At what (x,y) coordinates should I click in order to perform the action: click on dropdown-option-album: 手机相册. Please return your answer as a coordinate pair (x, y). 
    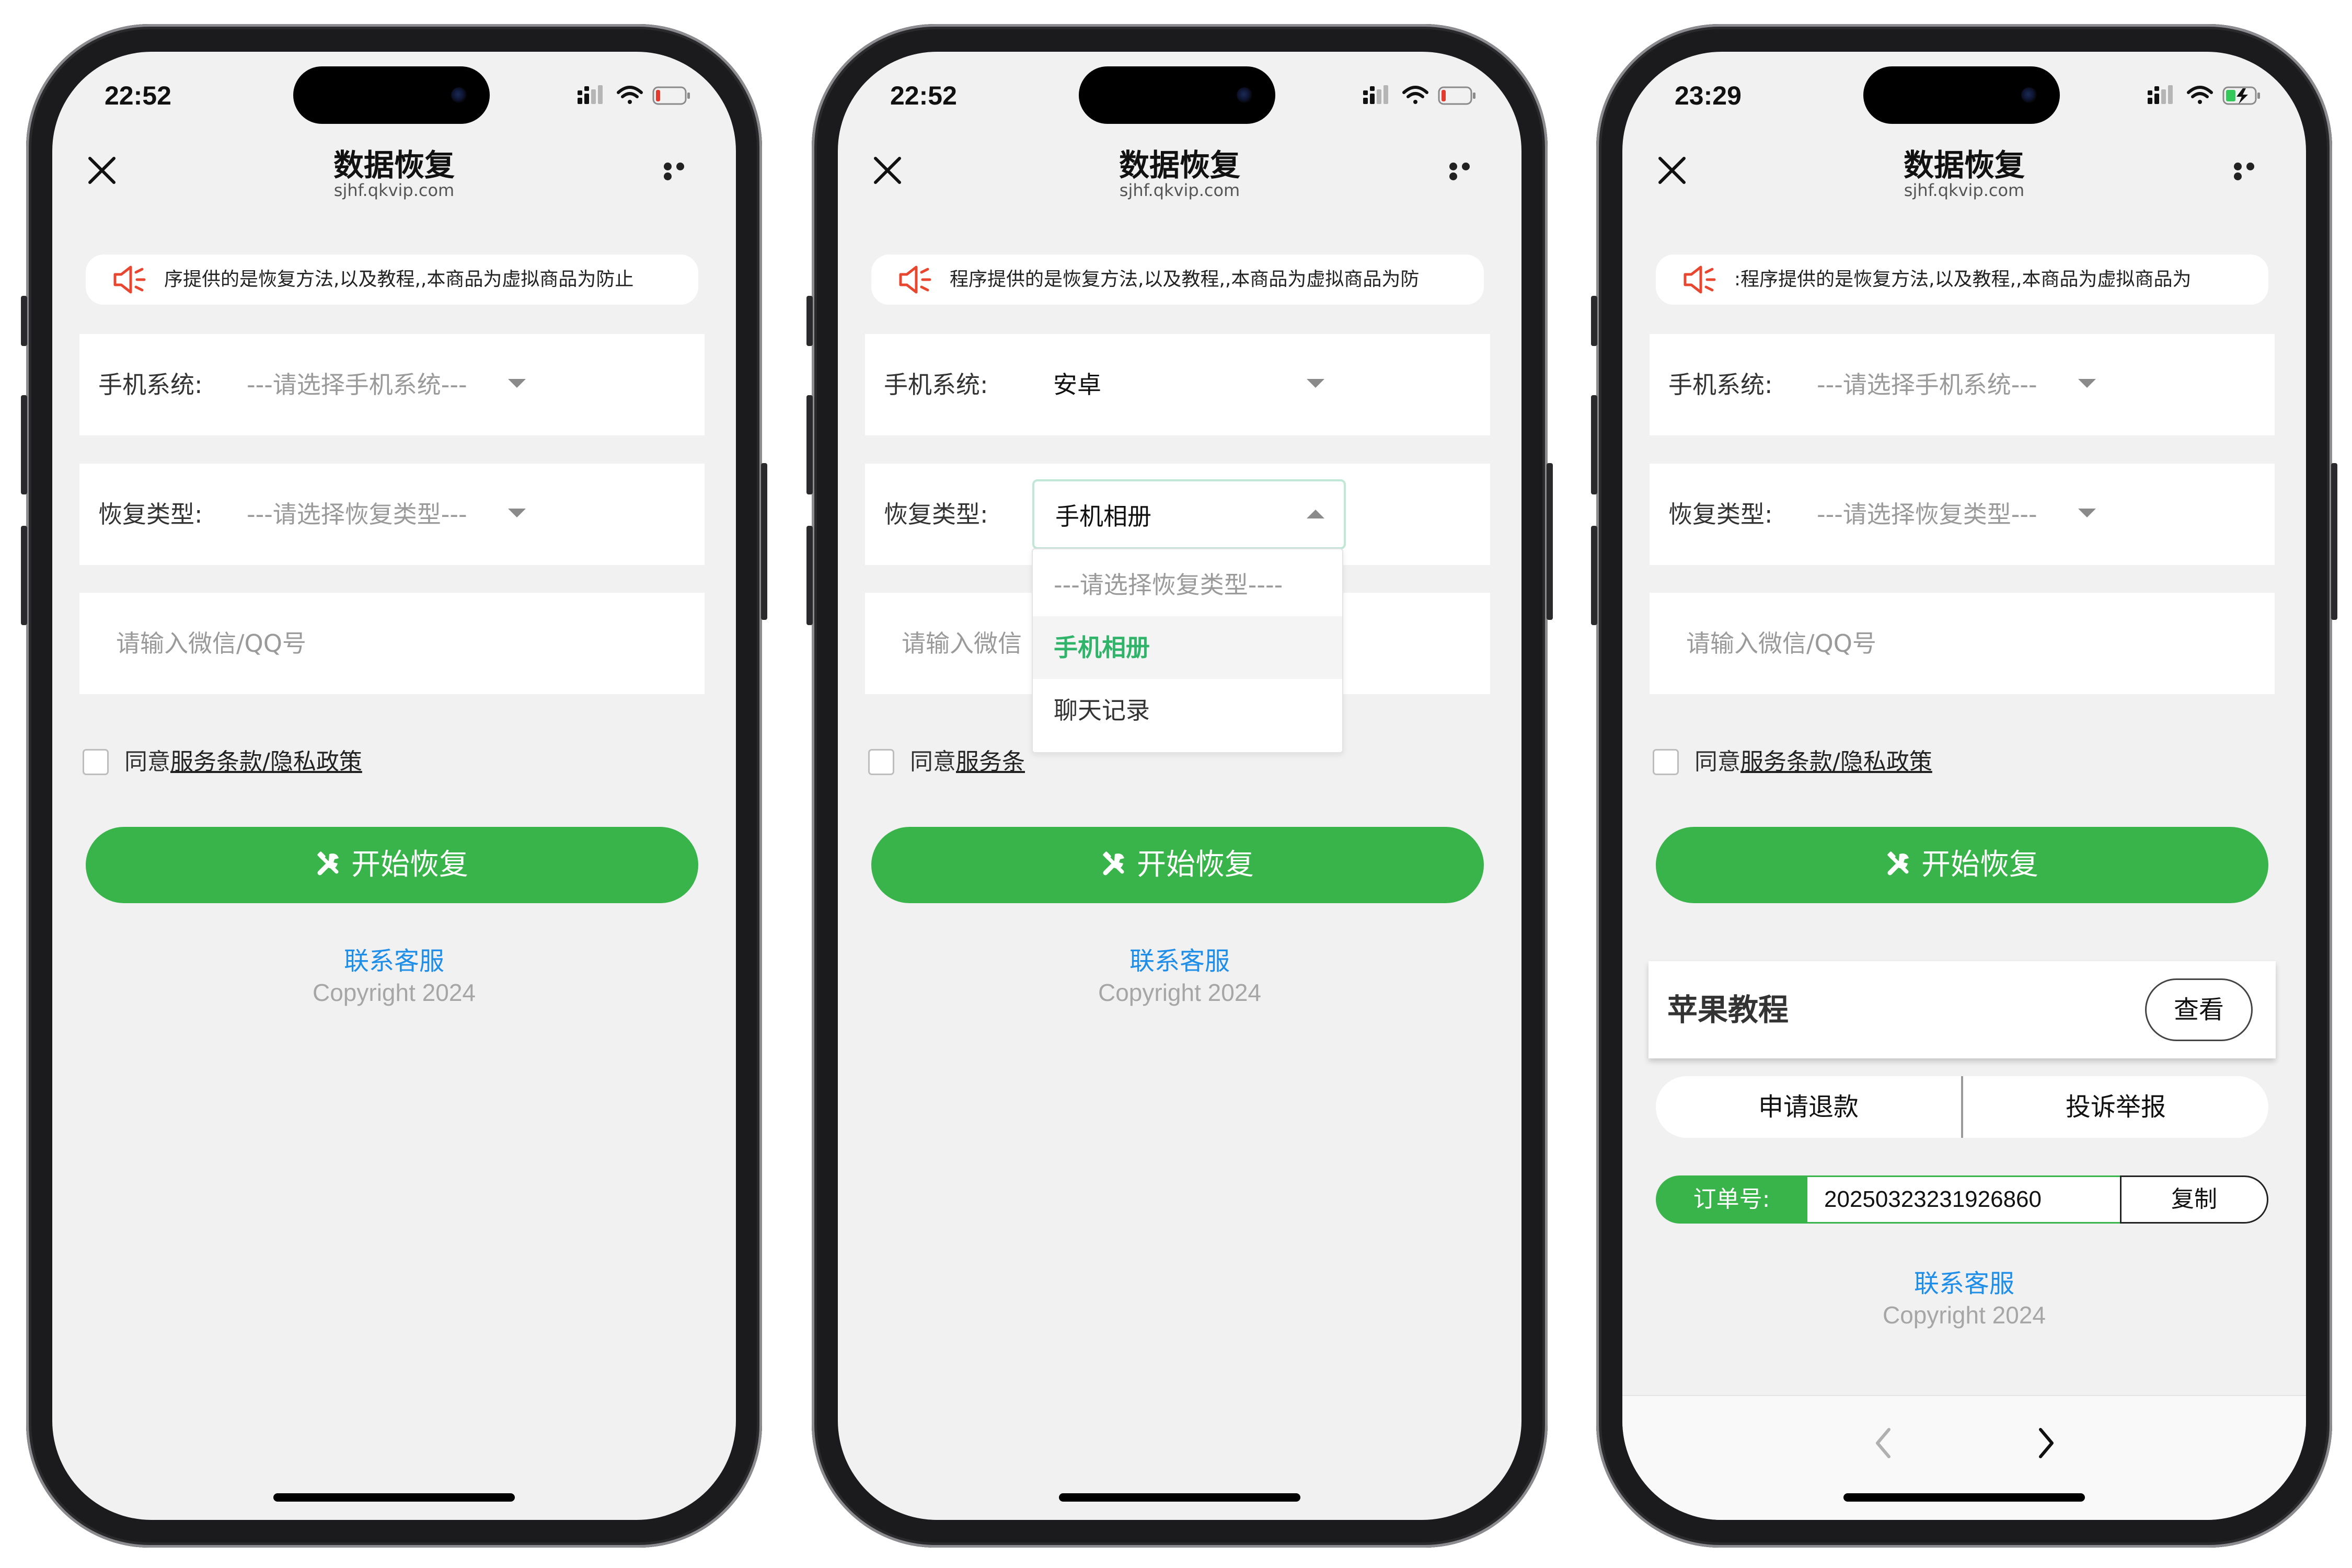
    Looking at the image, I should click on (1187, 647).